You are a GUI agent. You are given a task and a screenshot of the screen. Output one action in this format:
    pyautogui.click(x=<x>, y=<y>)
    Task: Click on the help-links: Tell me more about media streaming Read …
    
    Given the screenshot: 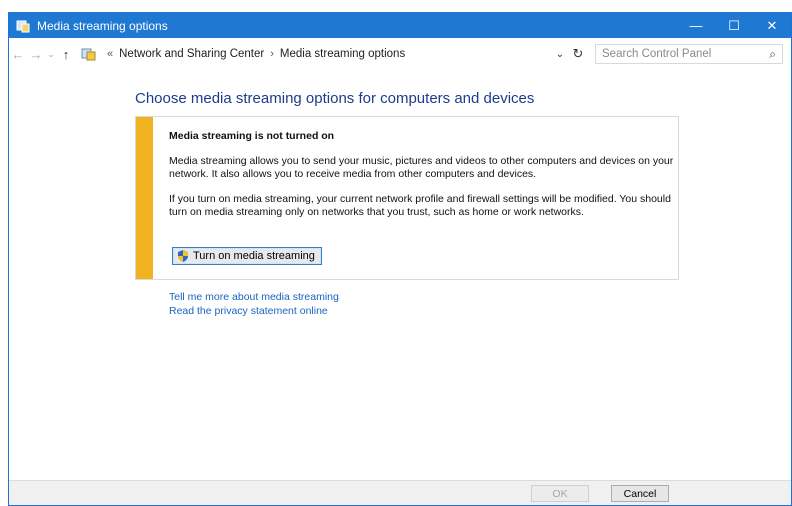 What is the action you would take?
    pyautogui.click(x=254, y=304)
    